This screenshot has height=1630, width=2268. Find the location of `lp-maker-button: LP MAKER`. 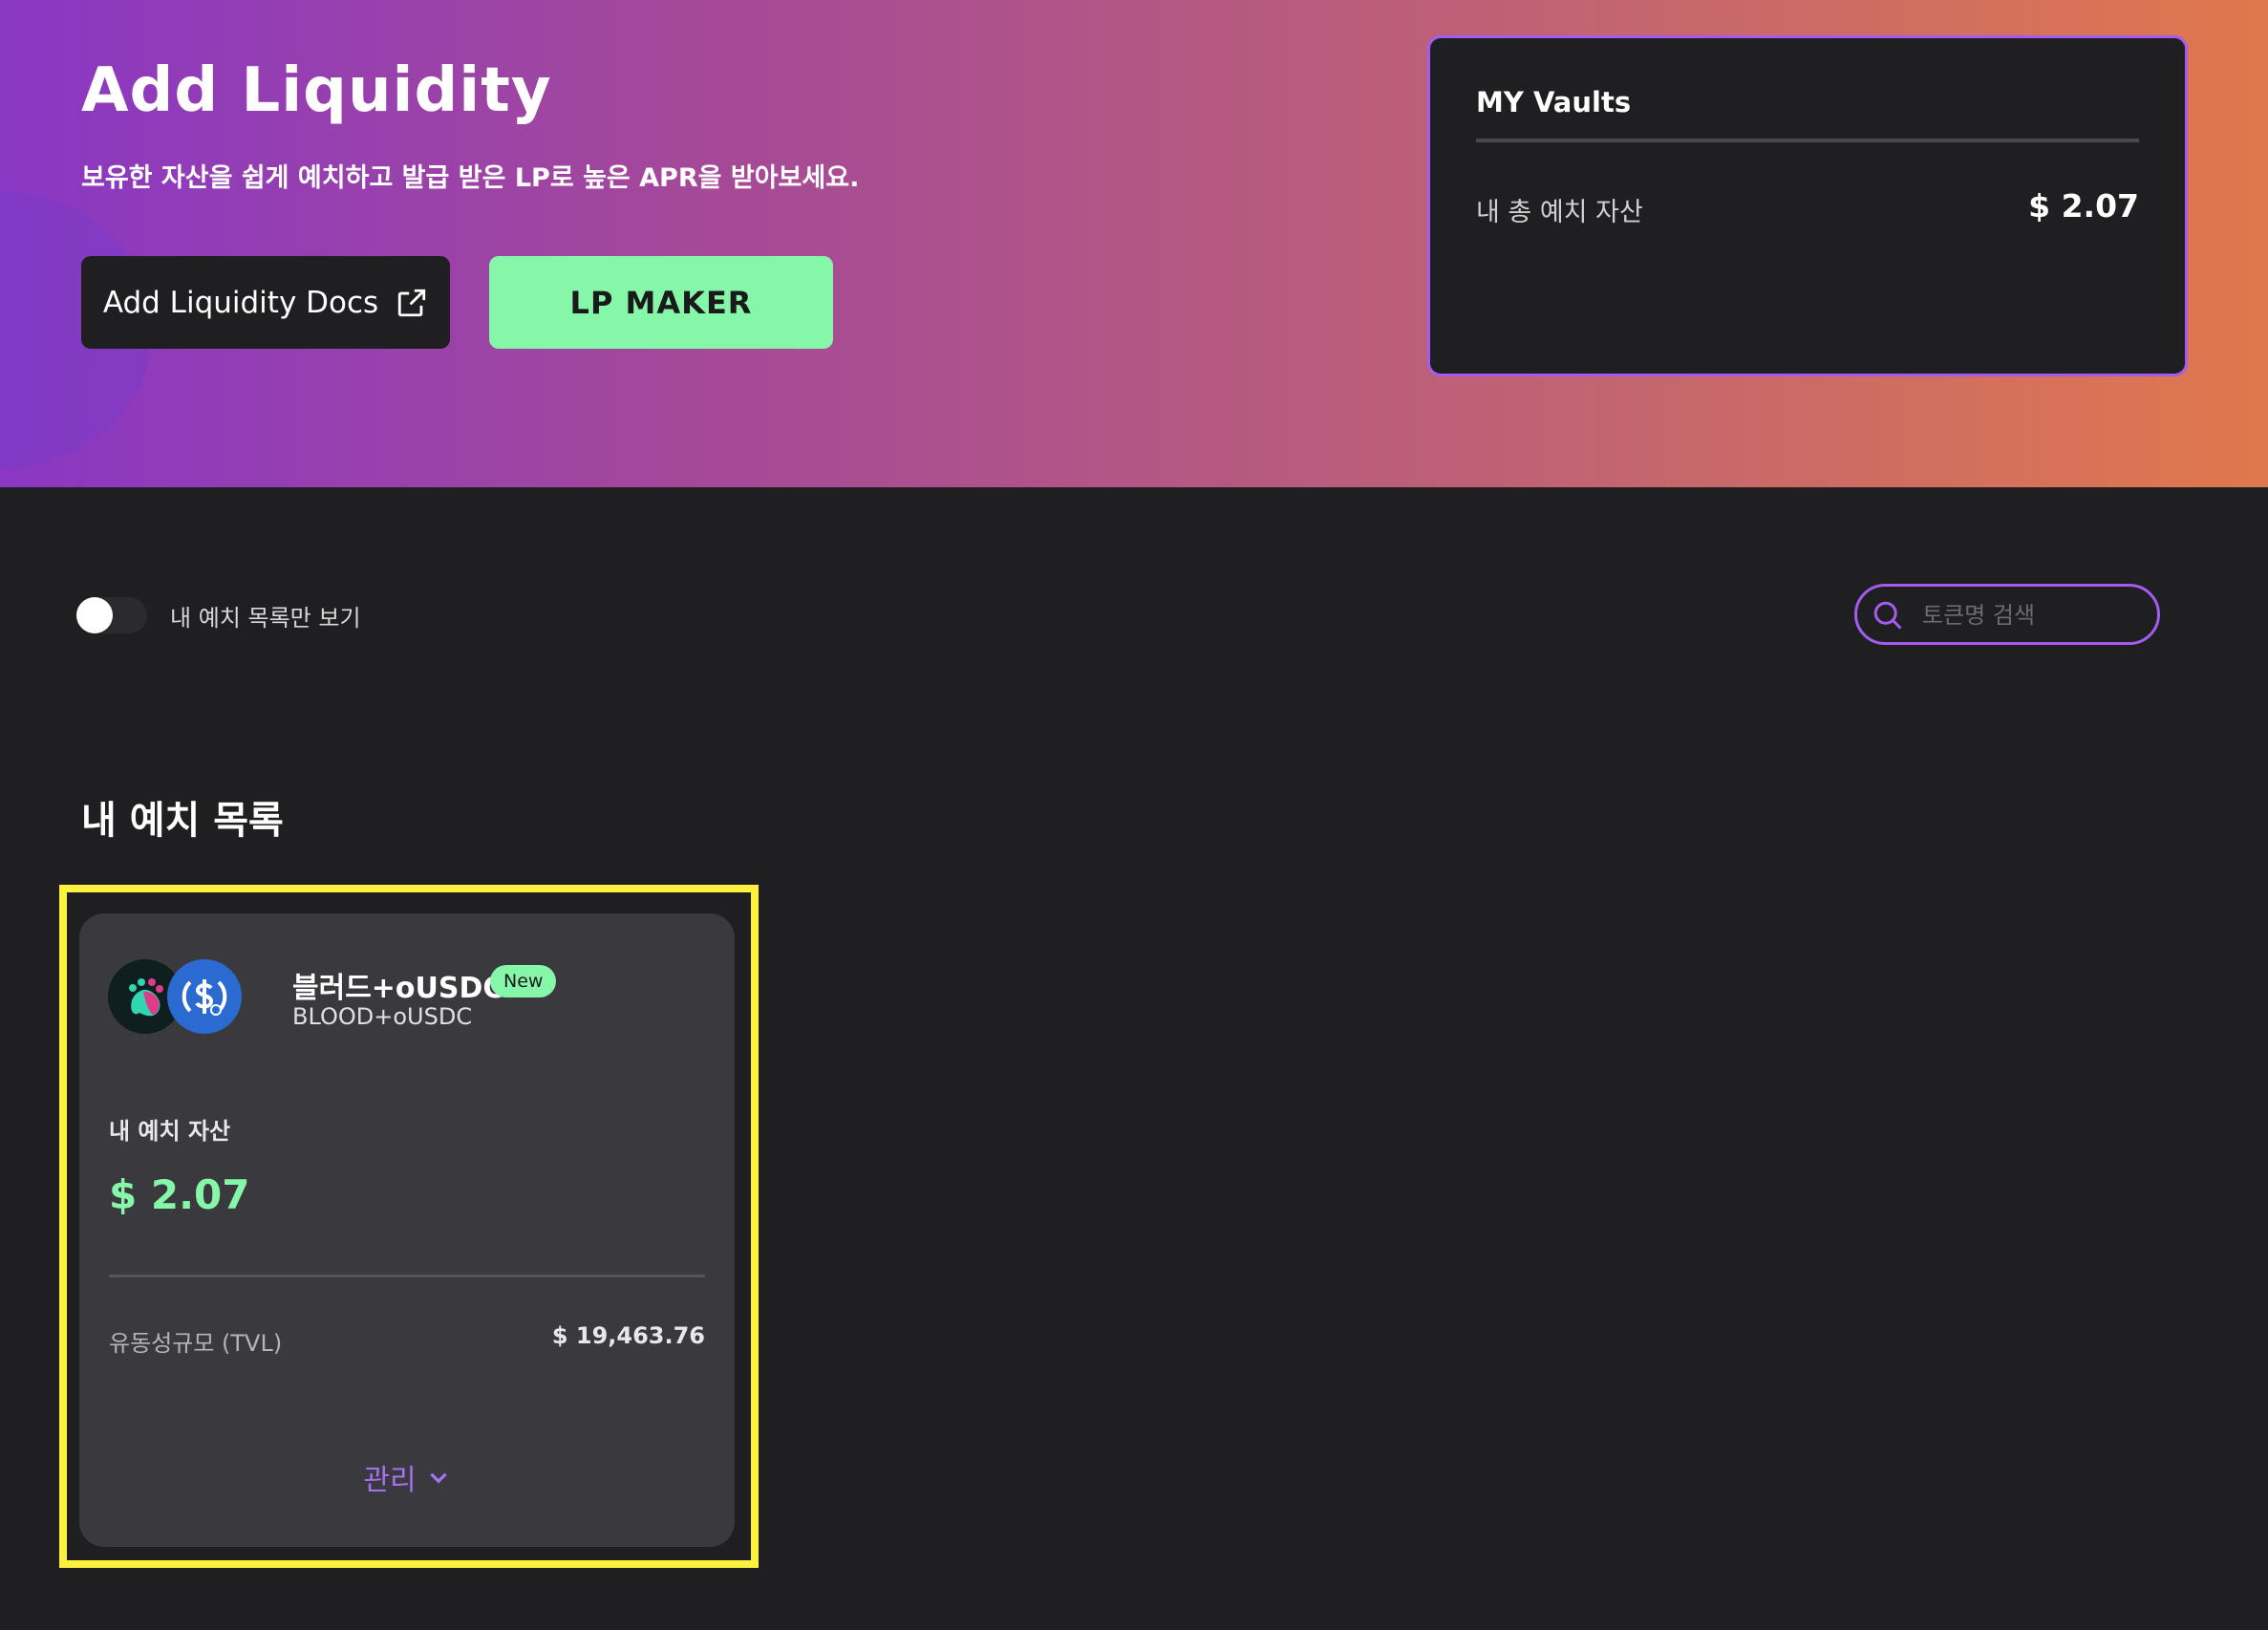

lp-maker-button: LP MAKER is located at coordinates (661, 302).